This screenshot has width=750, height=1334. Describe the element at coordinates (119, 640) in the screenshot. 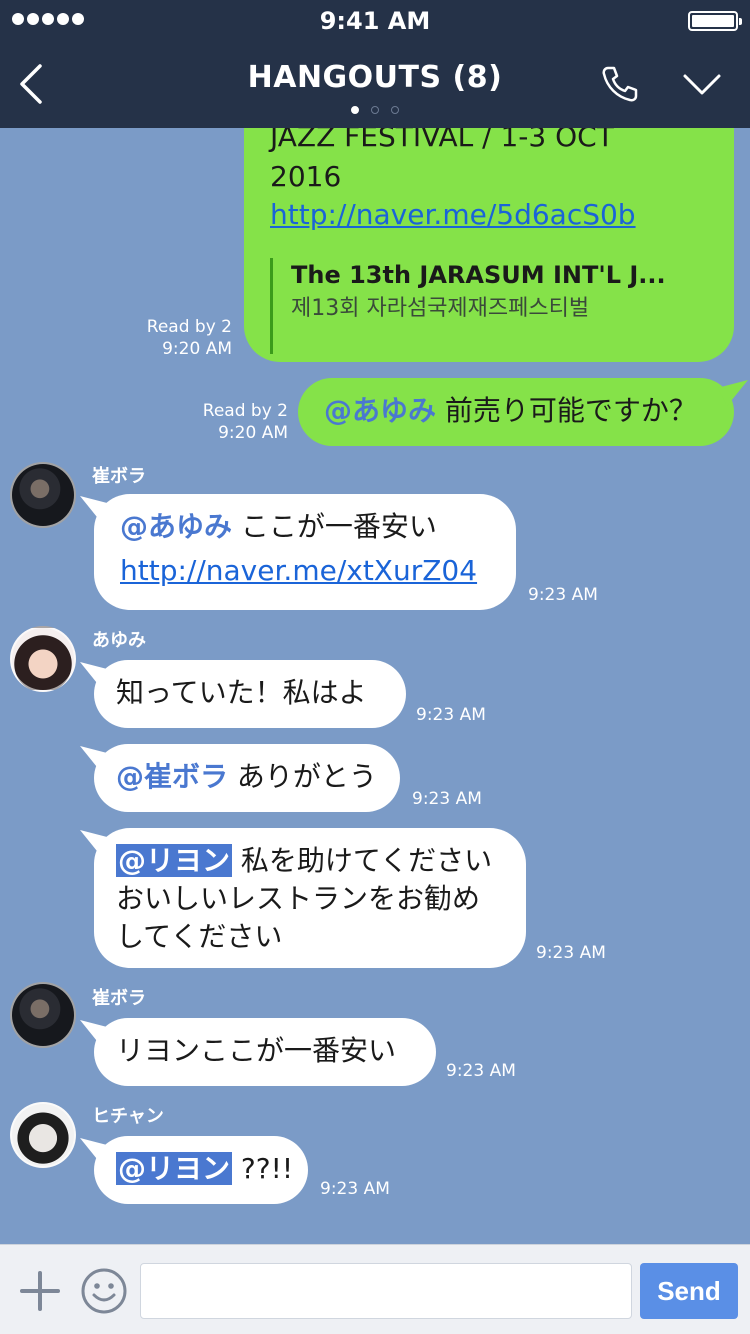

I see `sender-name: あゆみ` at that location.